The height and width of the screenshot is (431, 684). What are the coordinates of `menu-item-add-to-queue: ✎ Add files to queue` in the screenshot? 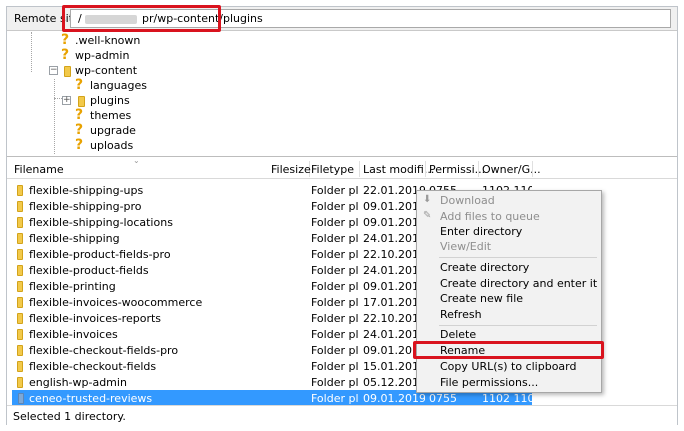 It's located at (509, 217).